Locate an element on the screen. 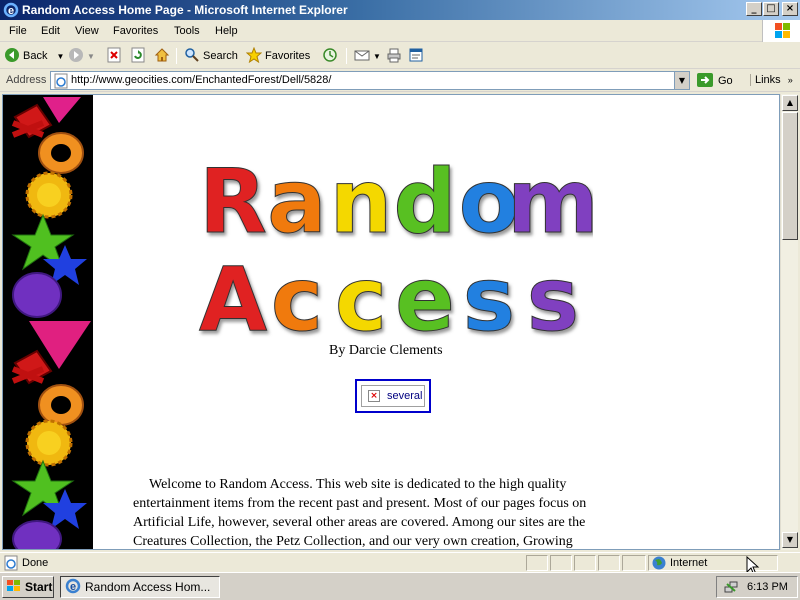  menu-file: File is located at coordinates (18, 31).